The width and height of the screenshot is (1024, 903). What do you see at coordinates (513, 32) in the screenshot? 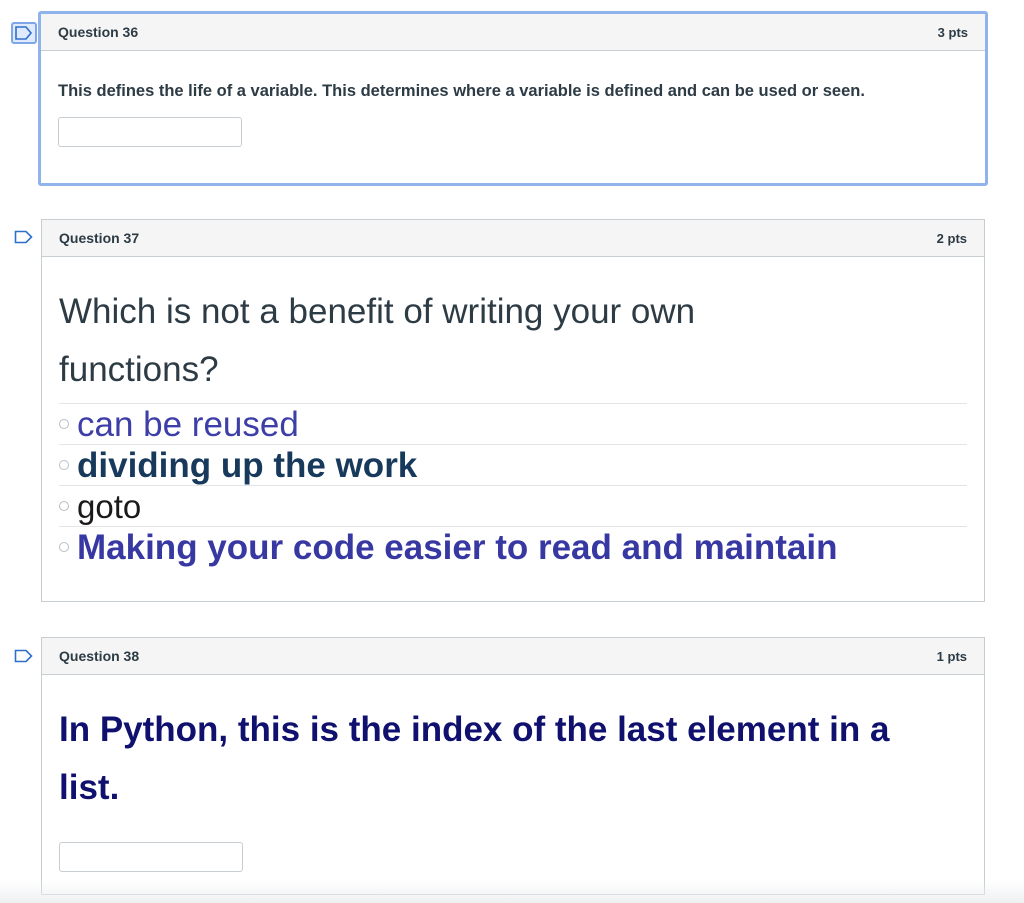
I see `question-header: Question 36 3 pts` at bounding box center [513, 32].